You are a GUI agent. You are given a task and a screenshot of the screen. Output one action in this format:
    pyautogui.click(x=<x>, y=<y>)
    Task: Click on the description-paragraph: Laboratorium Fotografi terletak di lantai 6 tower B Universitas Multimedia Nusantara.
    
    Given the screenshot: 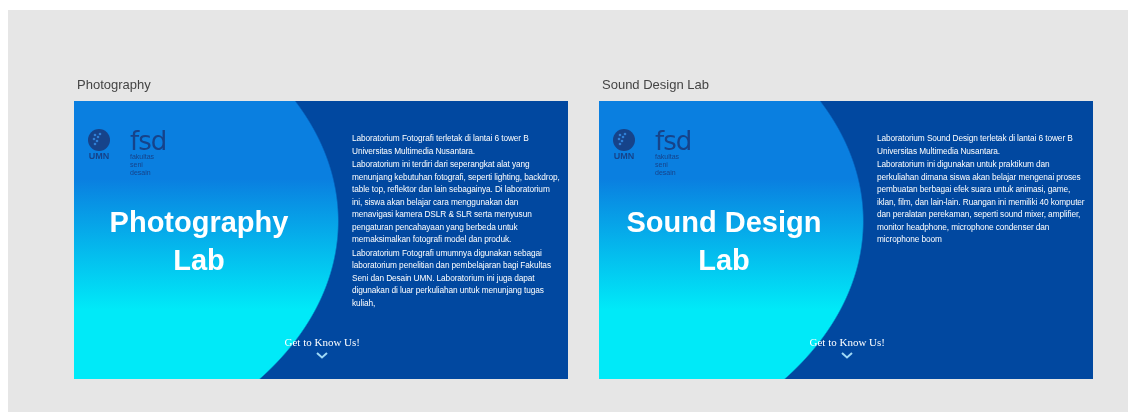 What is the action you would take?
    pyautogui.click(x=441, y=144)
    